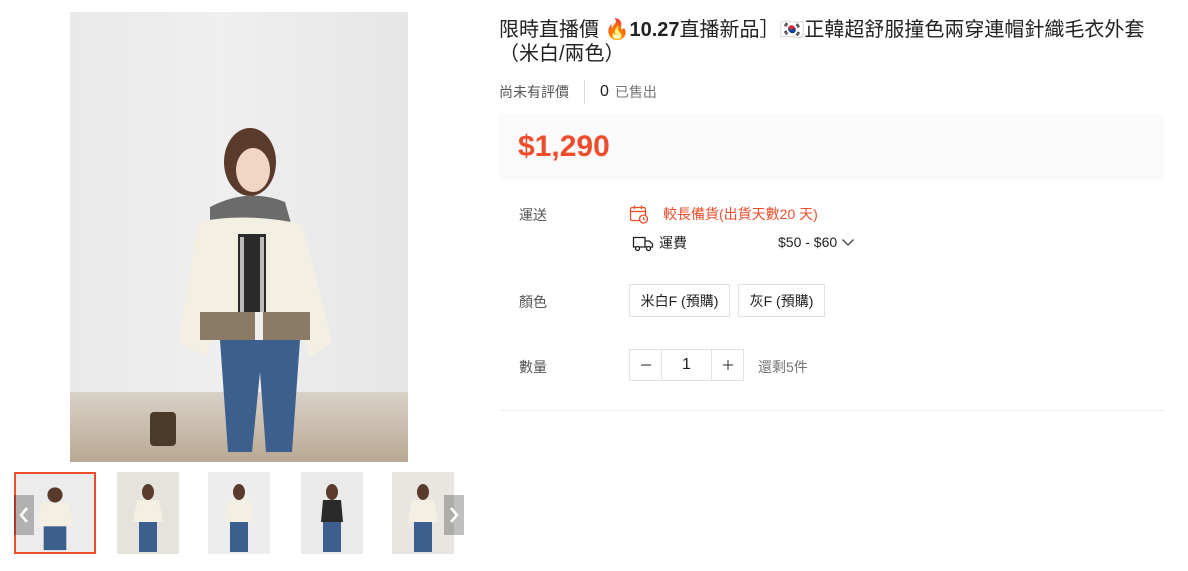  Describe the element at coordinates (533, 215) in the screenshot. I see `shipping-label: 運送` at that location.